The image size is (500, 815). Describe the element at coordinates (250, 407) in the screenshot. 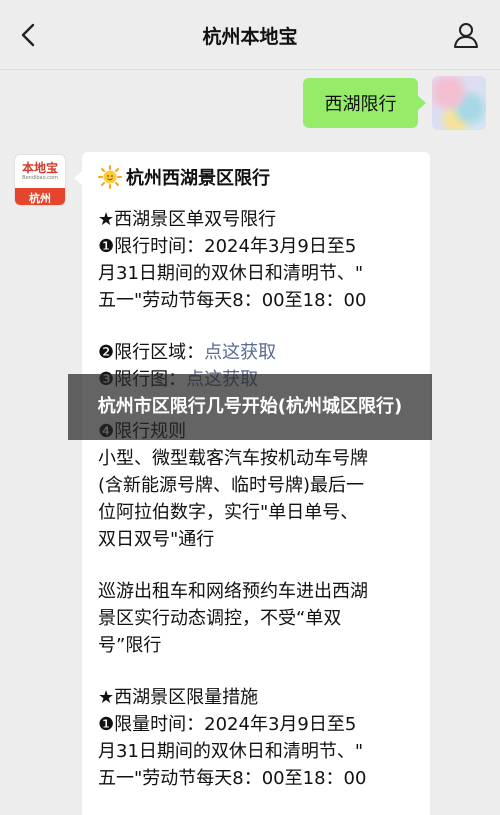

I see `article-title-overlay: 杭州市区限行几号开始(杭州城区限行)` at that location.